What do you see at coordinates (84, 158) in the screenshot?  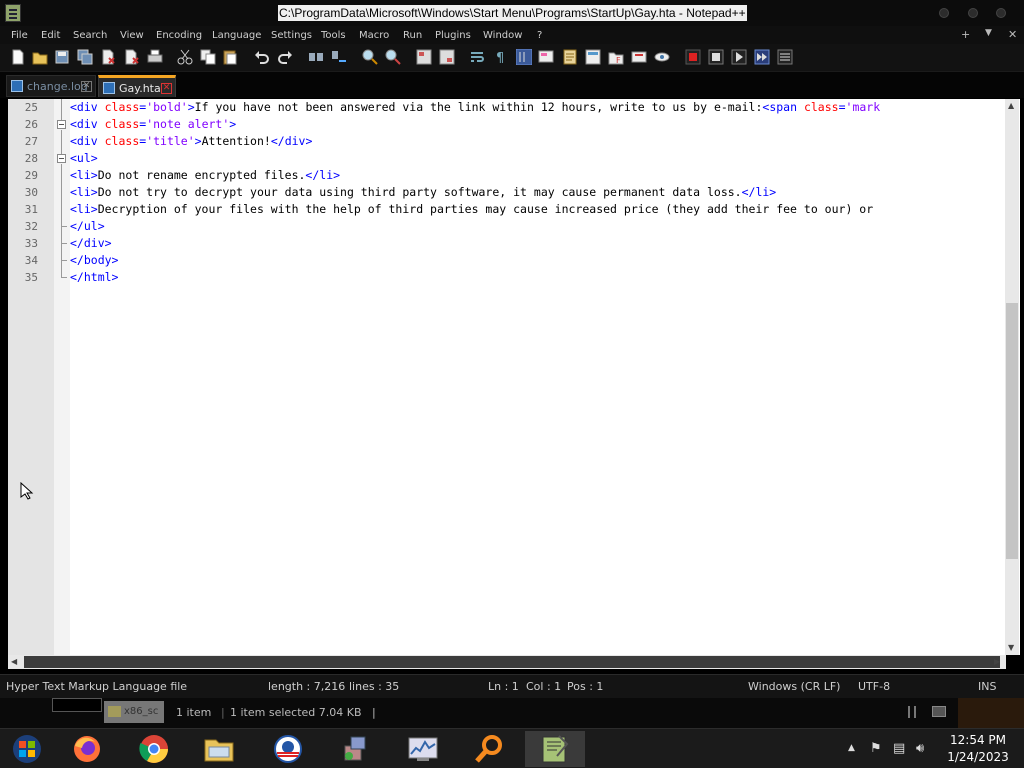 I see `code-line: <ul>` at bounding box center [84, 158].